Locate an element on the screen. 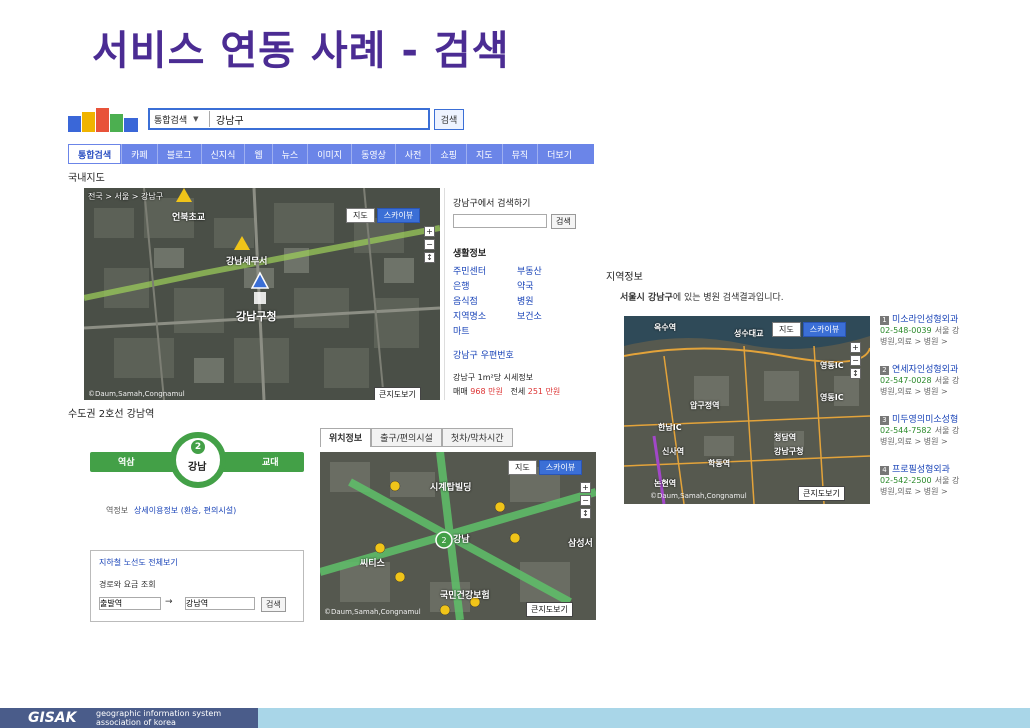 The width and height of the screenshot is (1030, 728). side-search-button: 검색 is located at coordinates (563, 221).